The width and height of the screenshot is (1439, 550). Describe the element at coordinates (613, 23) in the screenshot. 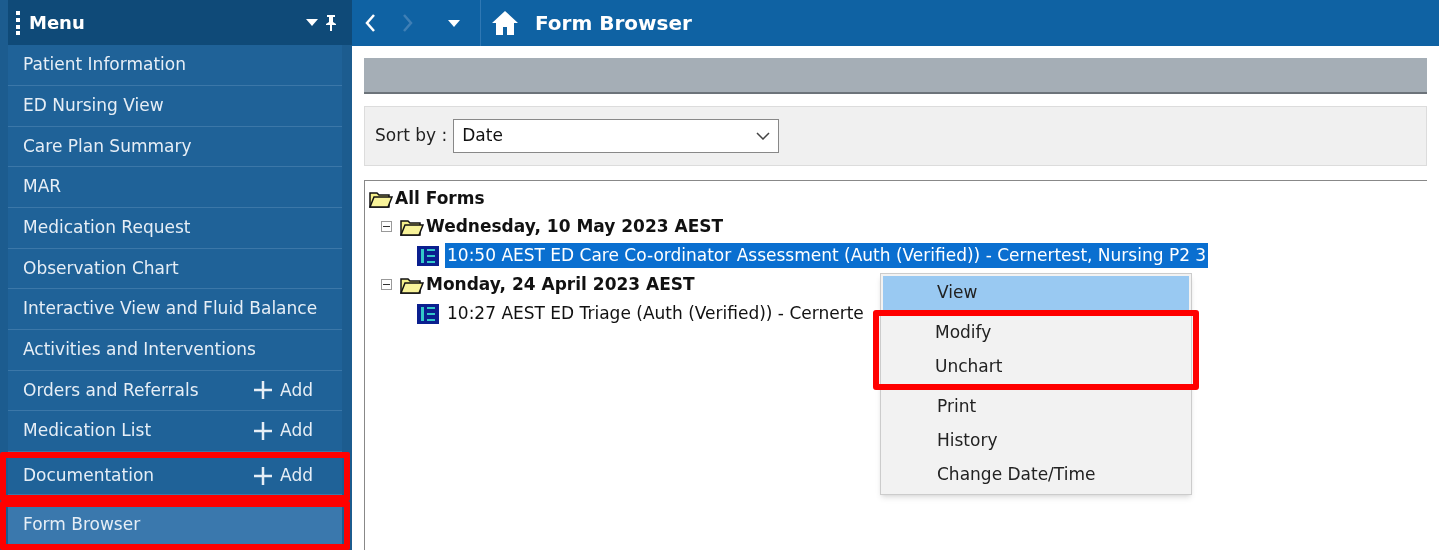

I see `page-title: Form Browser` at that location.